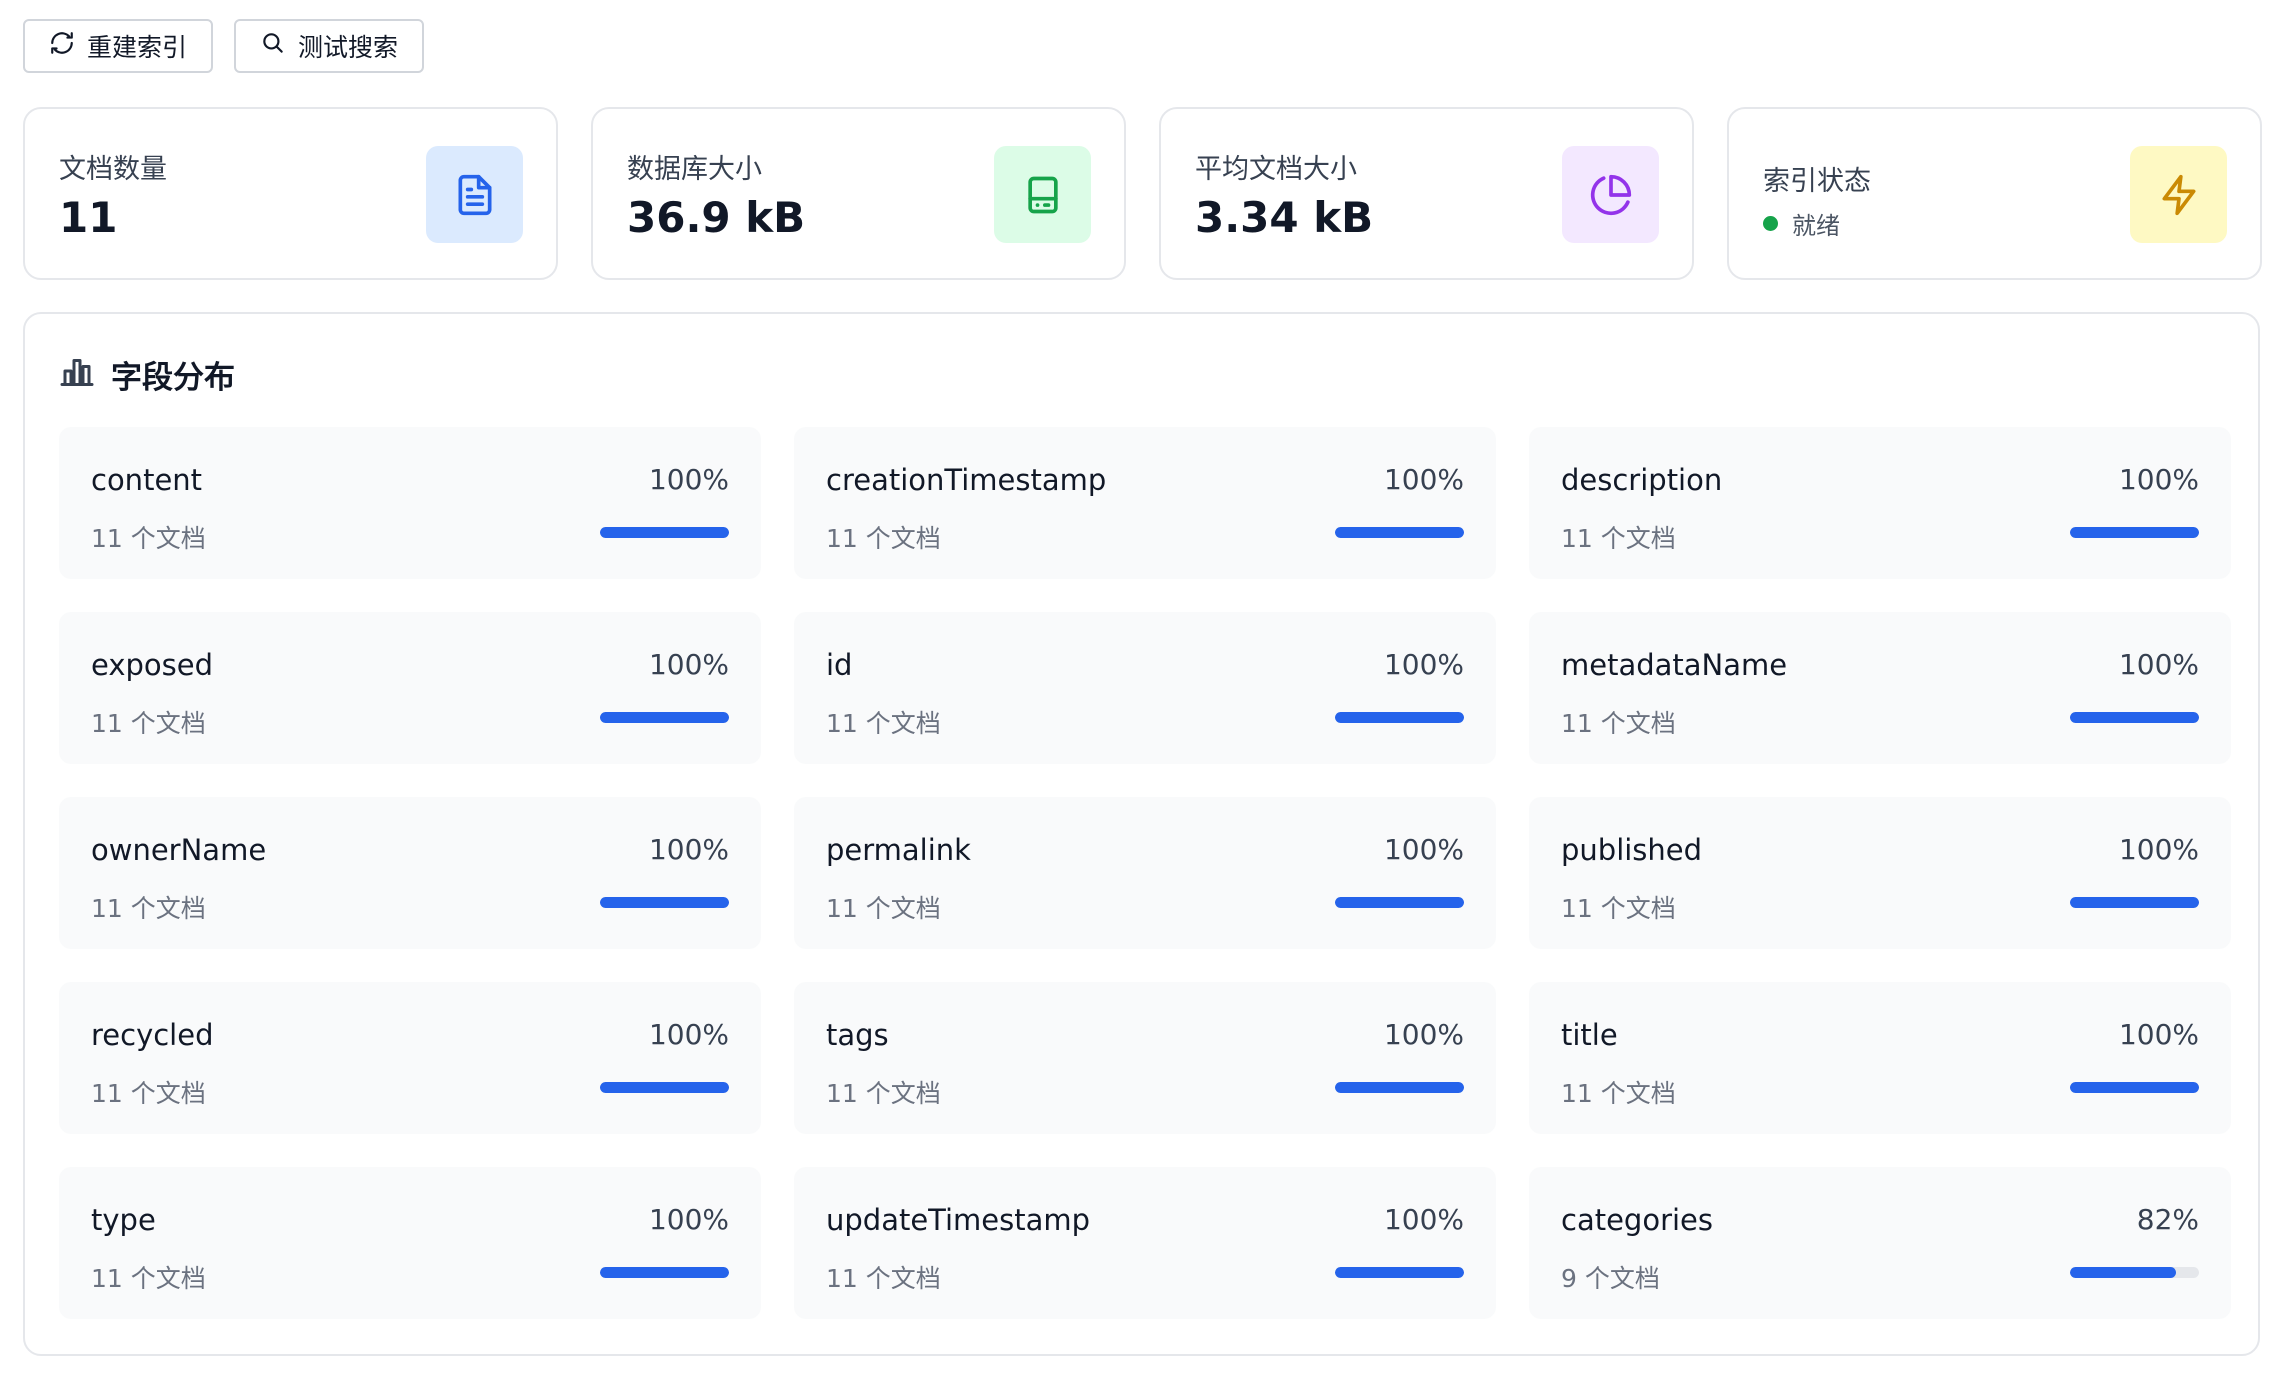  What do you see at coordinates (137, 48) in the screenshot?
I see `rebuild-index-label: 重建索引` at bounding box center [137, 48].